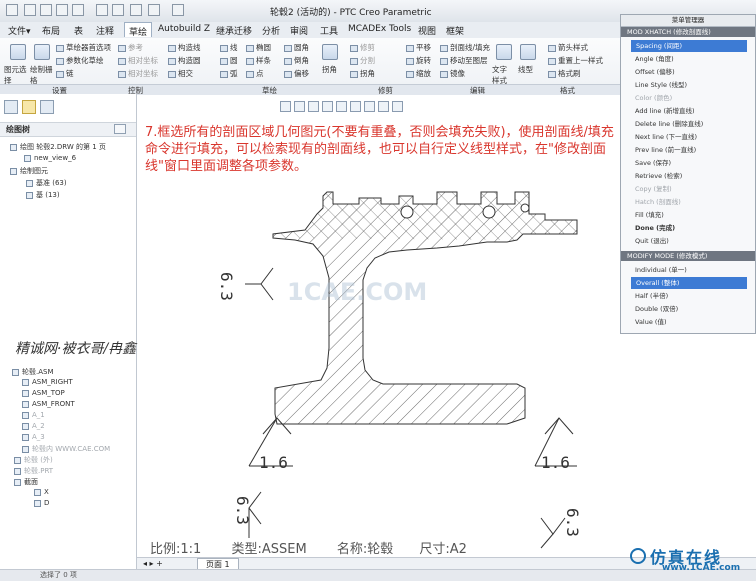 This screenshot has height=581, width=756. Describe the element at coordinates (369, 106) in the screenshot. I see `axis-display-icon` at that location.